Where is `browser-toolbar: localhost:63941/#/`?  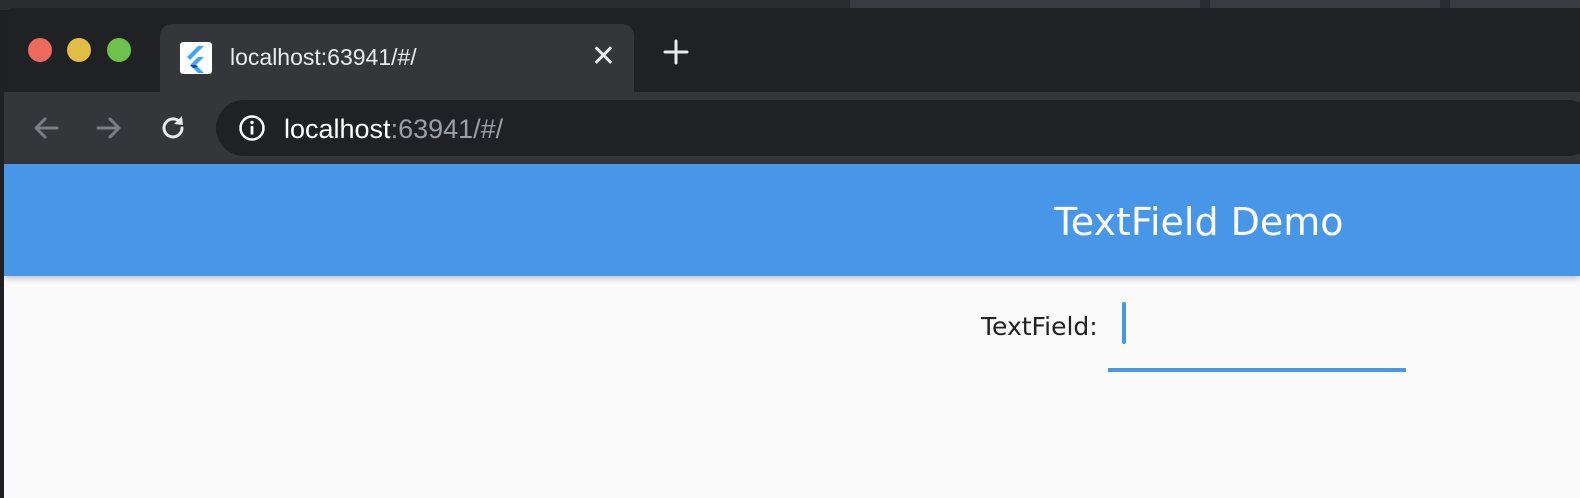
browser-toolbar: localhost:63941/#/ is located at coordinates (792, 128).